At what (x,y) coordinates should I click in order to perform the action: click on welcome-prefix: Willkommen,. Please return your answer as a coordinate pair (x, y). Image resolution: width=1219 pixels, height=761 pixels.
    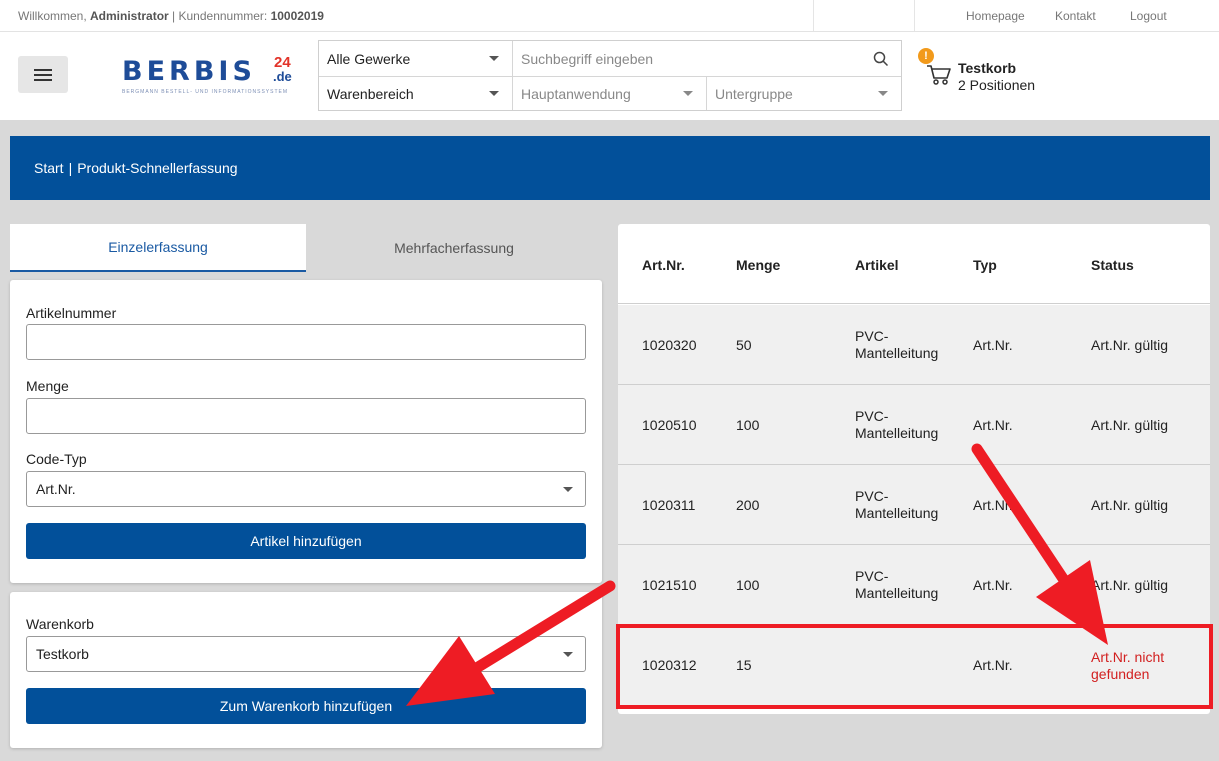
    Looking at the image, I should click on (52, 16).